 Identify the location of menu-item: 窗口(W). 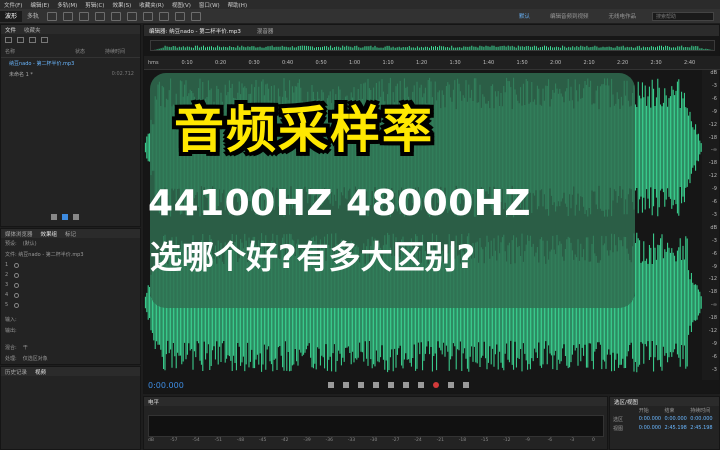
(209, 5).